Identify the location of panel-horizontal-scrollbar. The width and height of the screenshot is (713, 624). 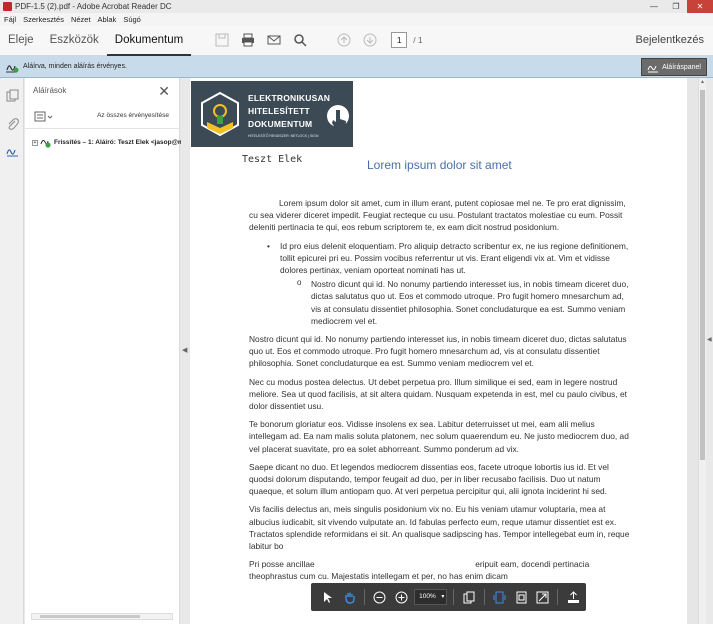
(102, 616).